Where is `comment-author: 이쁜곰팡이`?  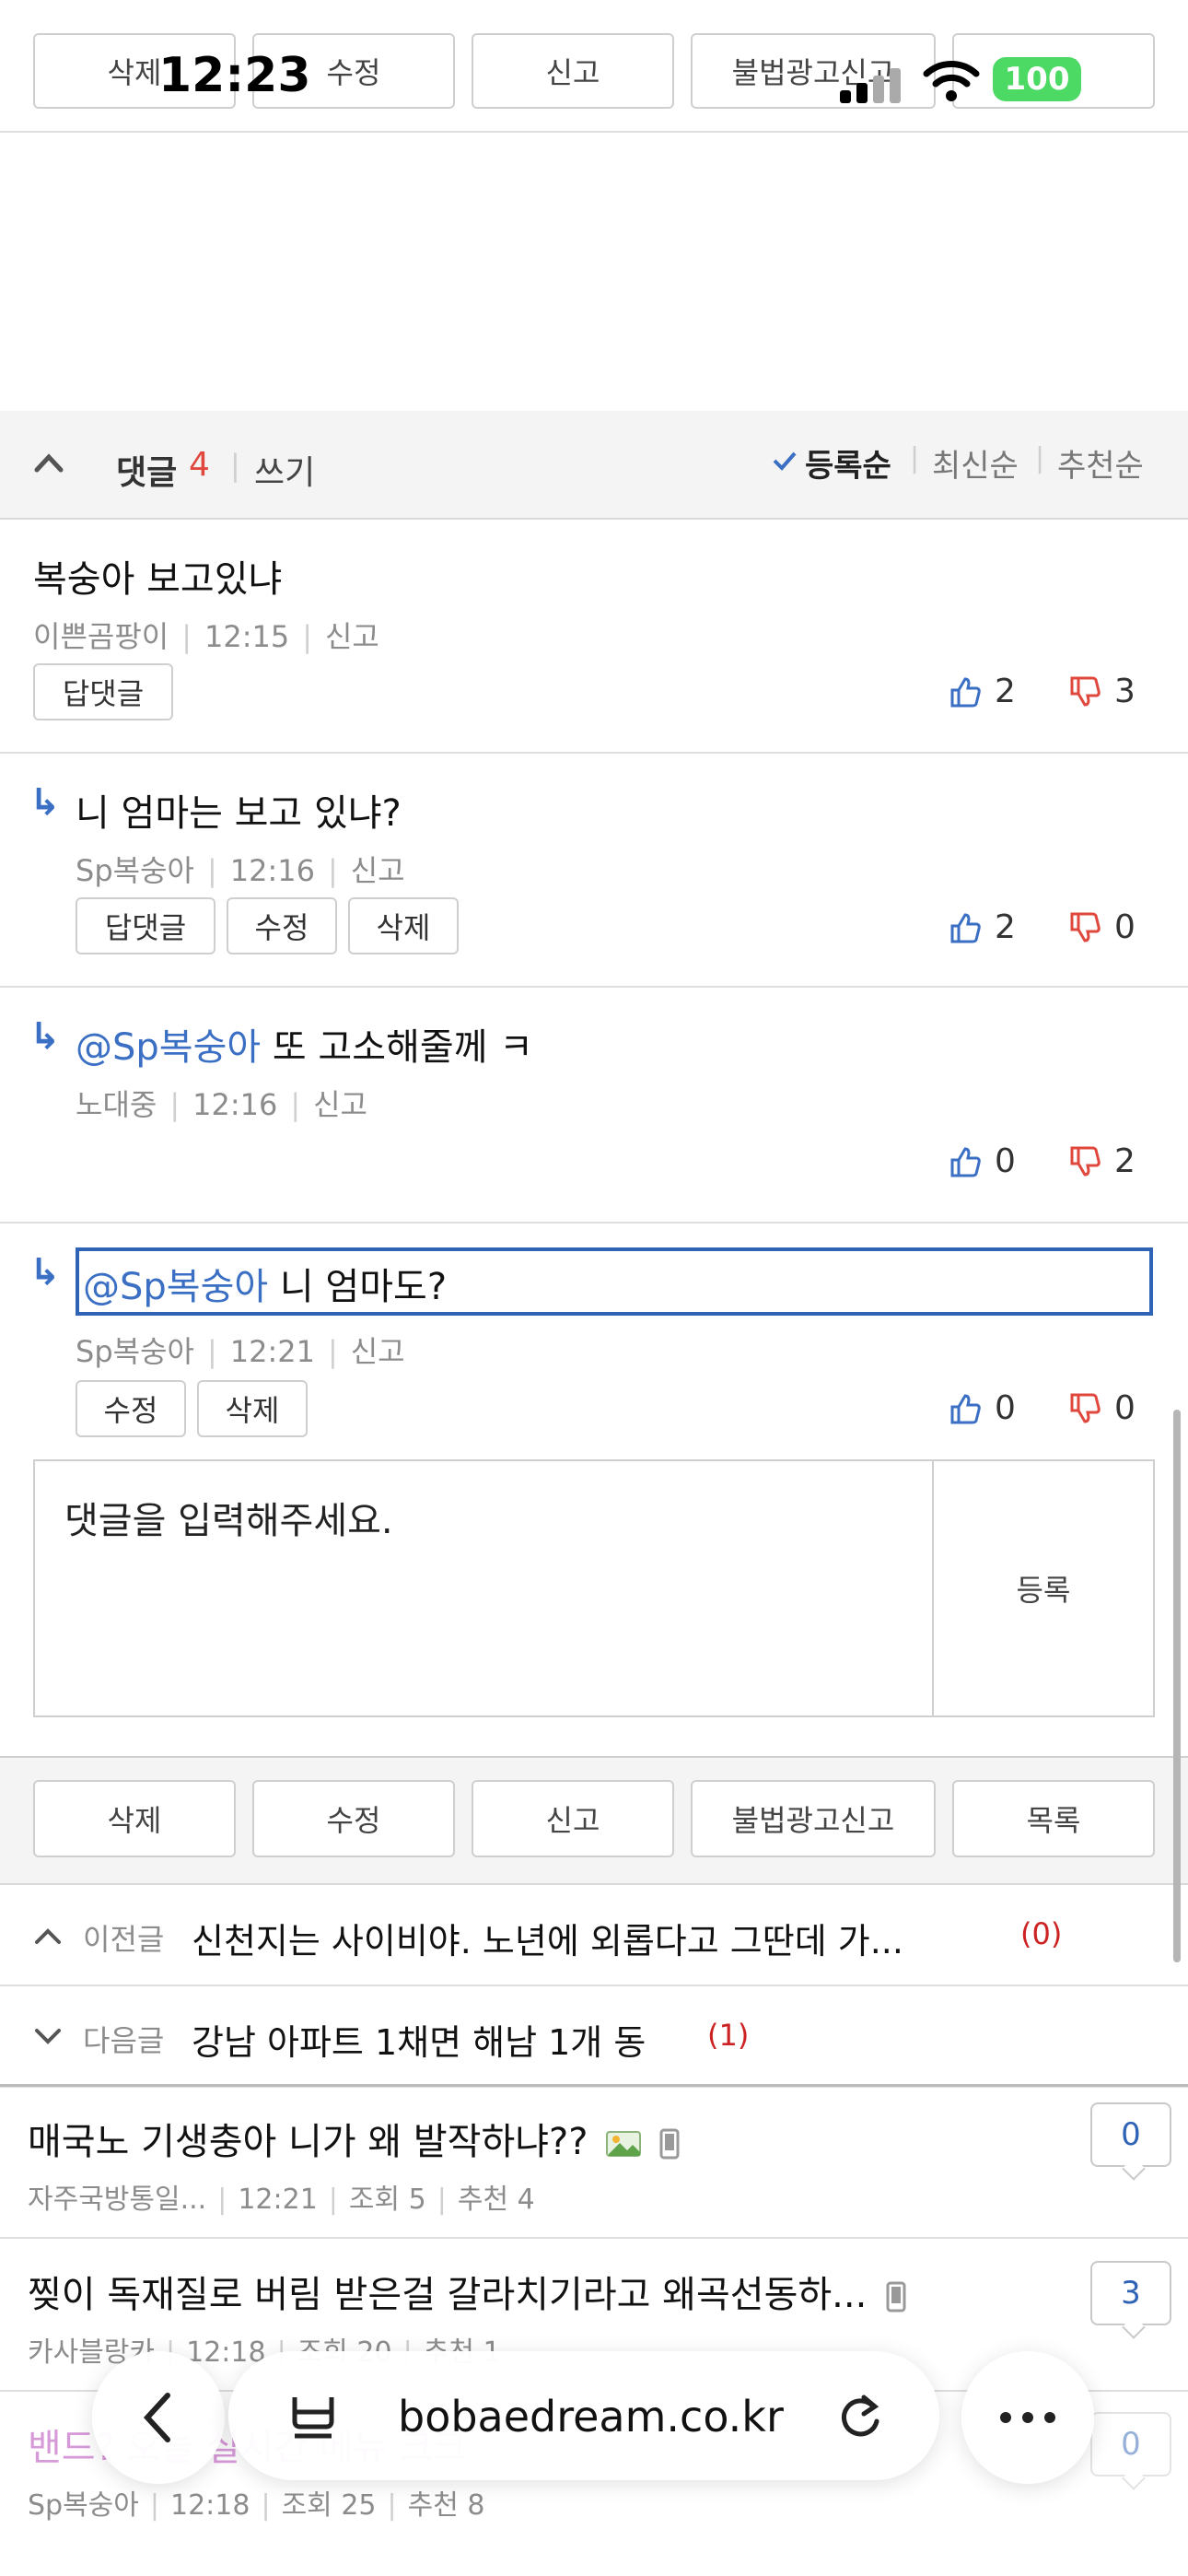 comment-author: 이쁜곰팡이 is located at coordinates (101, 636).